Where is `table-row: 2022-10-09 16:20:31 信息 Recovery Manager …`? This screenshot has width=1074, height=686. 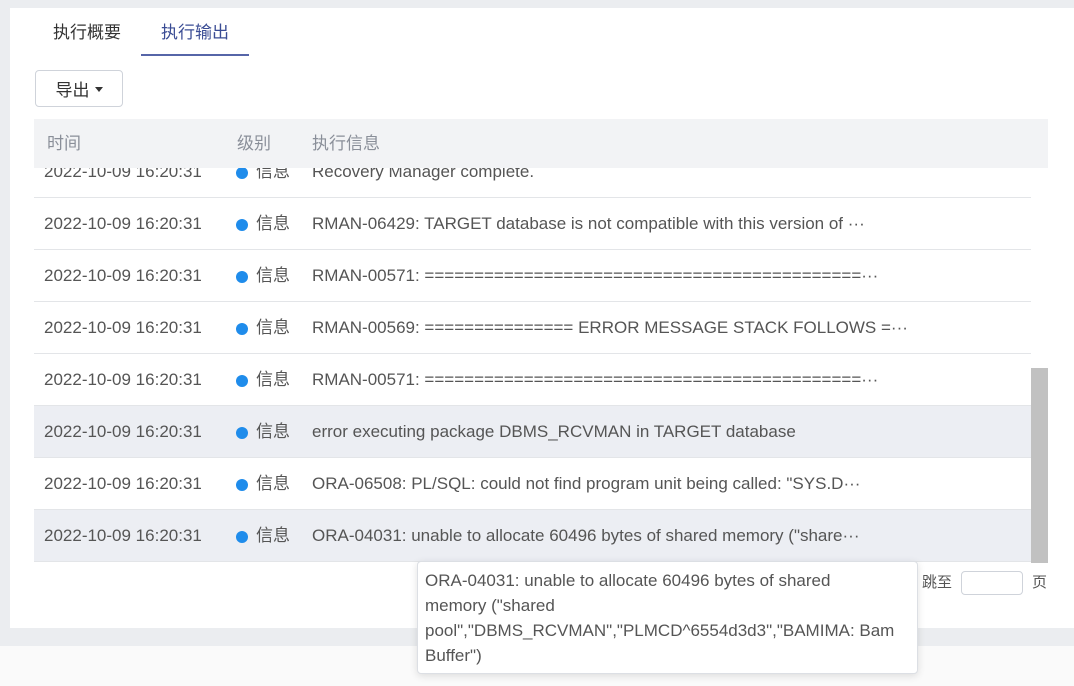 table-row: 2022-10-09 16:20:31 信息 Recovery Manager … is located at coordinates (532, 183).